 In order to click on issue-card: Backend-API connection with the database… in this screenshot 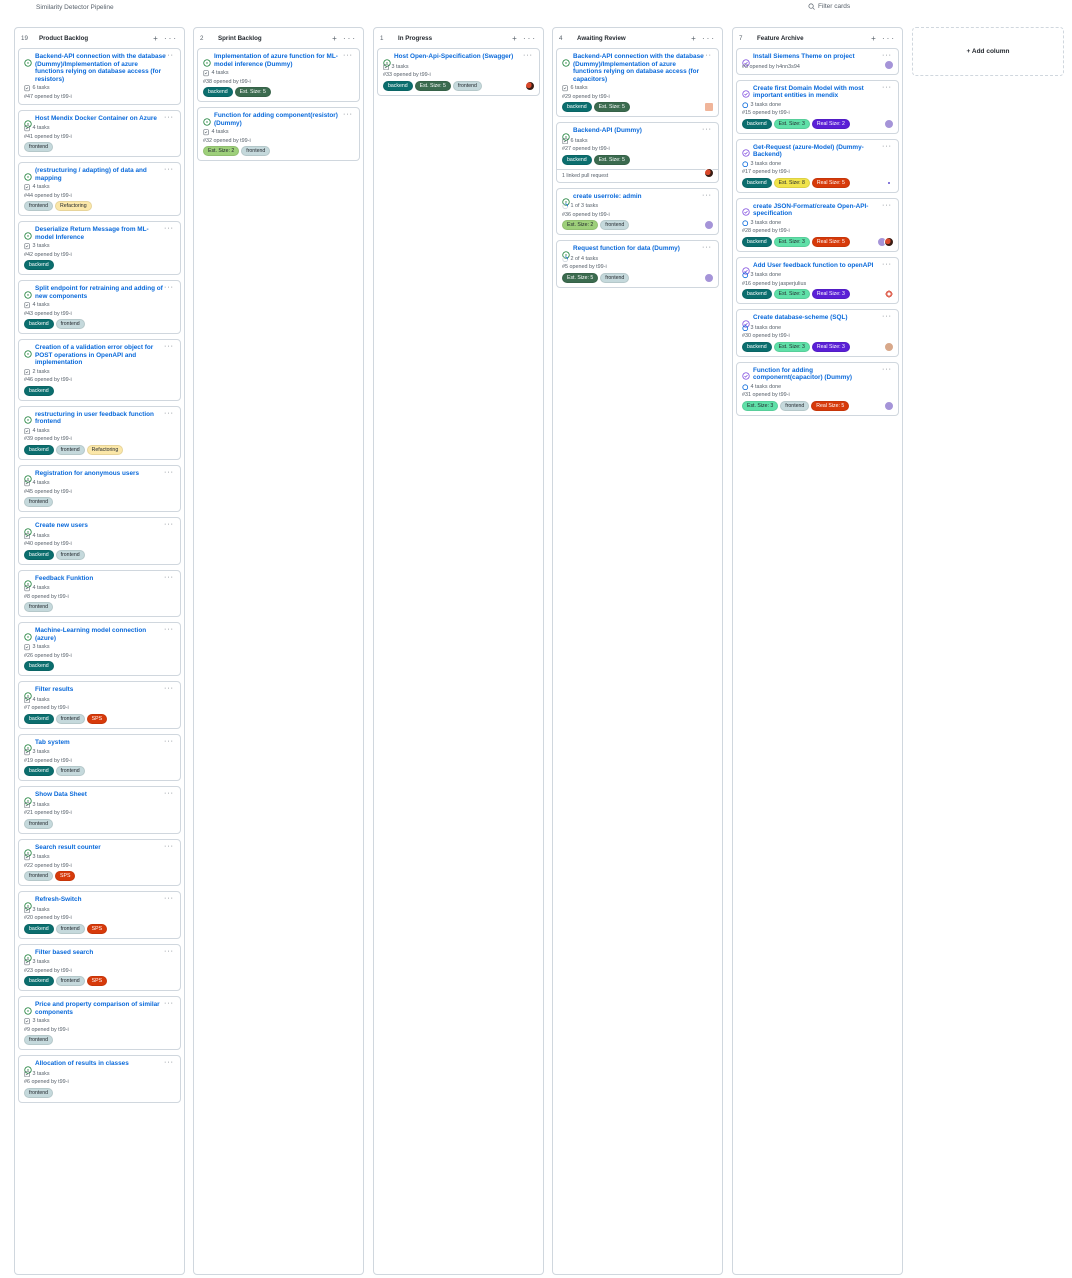, I will do `click(99, 76)`.